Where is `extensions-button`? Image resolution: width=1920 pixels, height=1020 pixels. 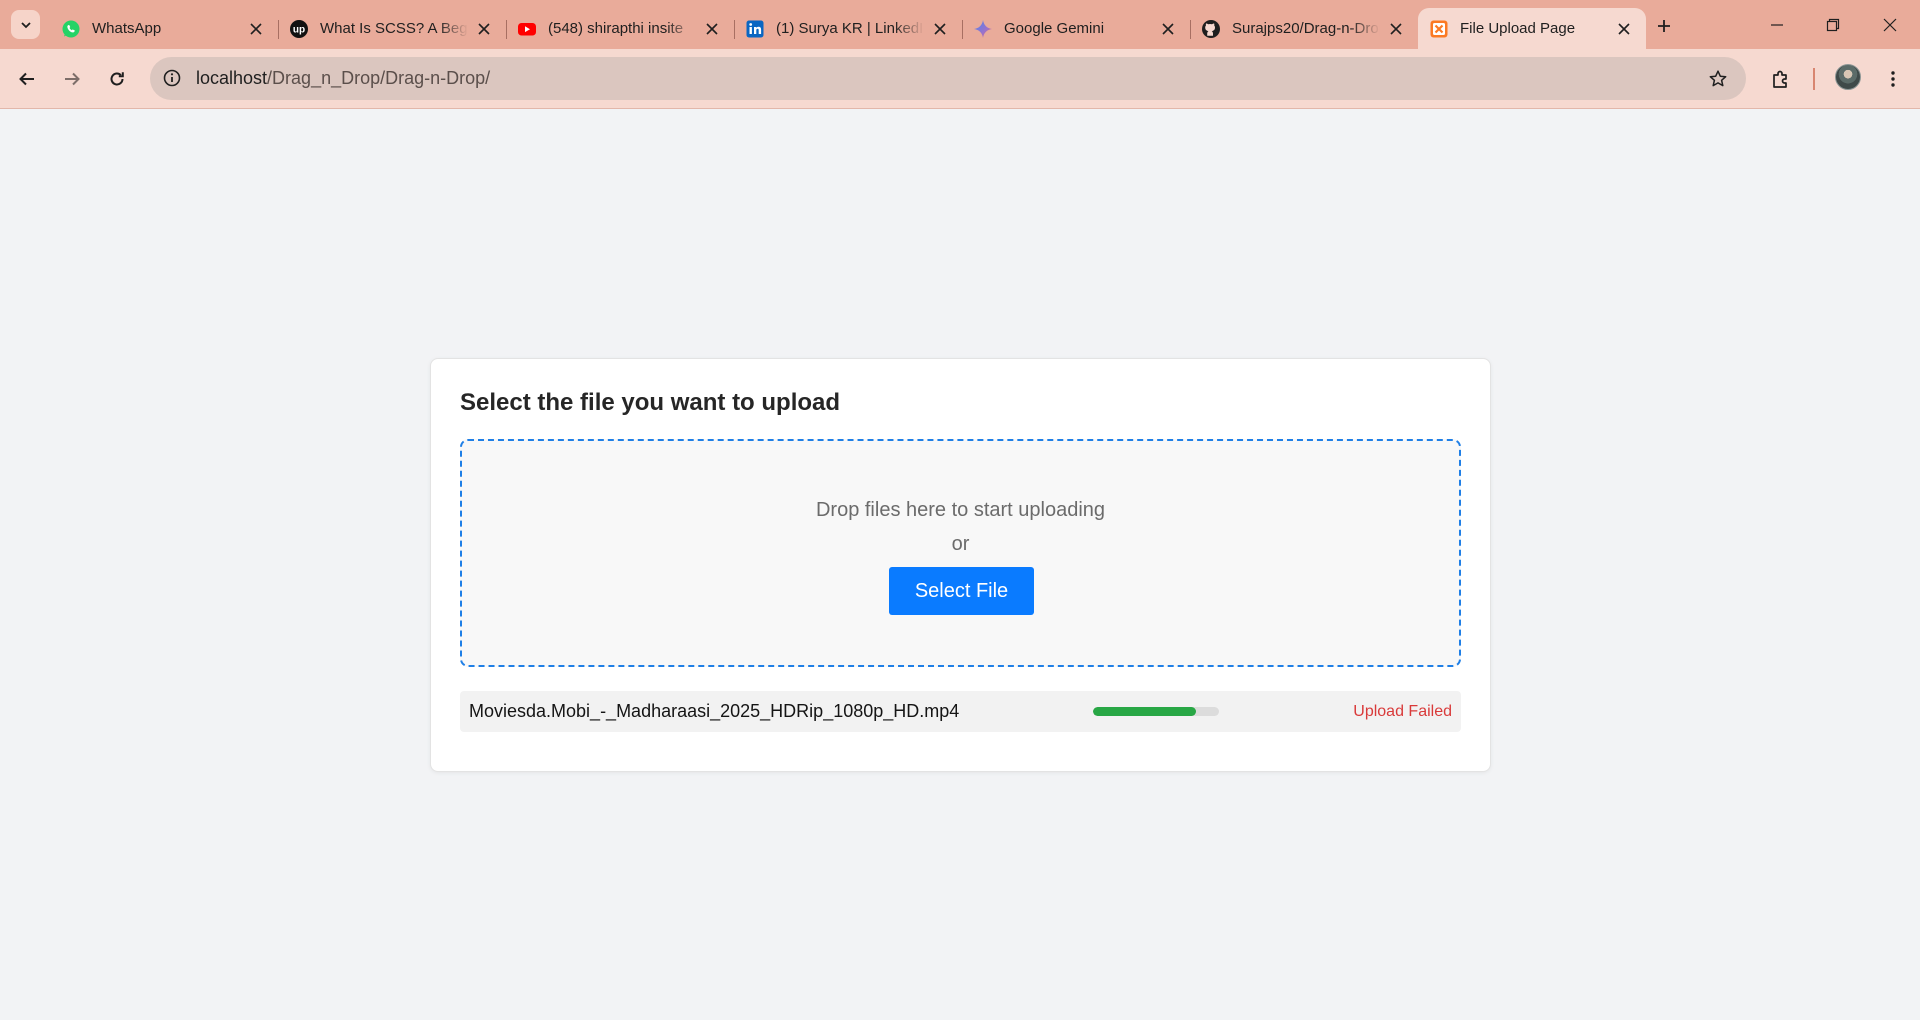 extensions-button is located at coordinates (1781, 79).